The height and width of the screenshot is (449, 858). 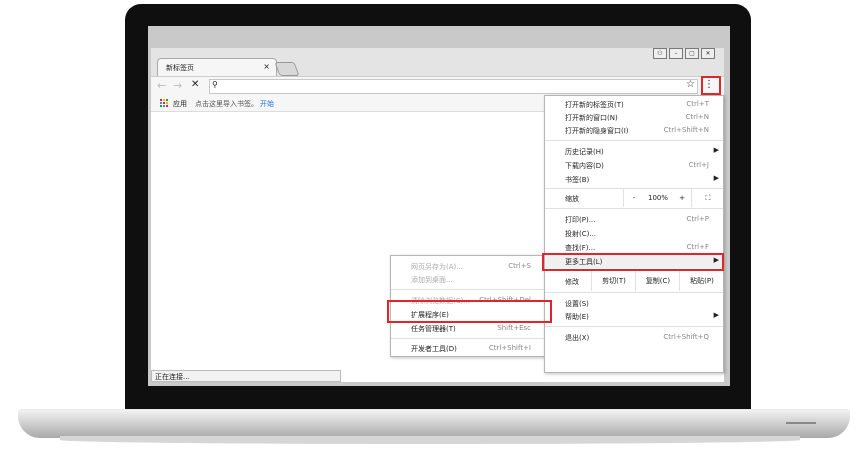 I want to click on menu-item-new-tab: 打开新的标签页(T) Ctrl+T, so click(x=634, y=104).